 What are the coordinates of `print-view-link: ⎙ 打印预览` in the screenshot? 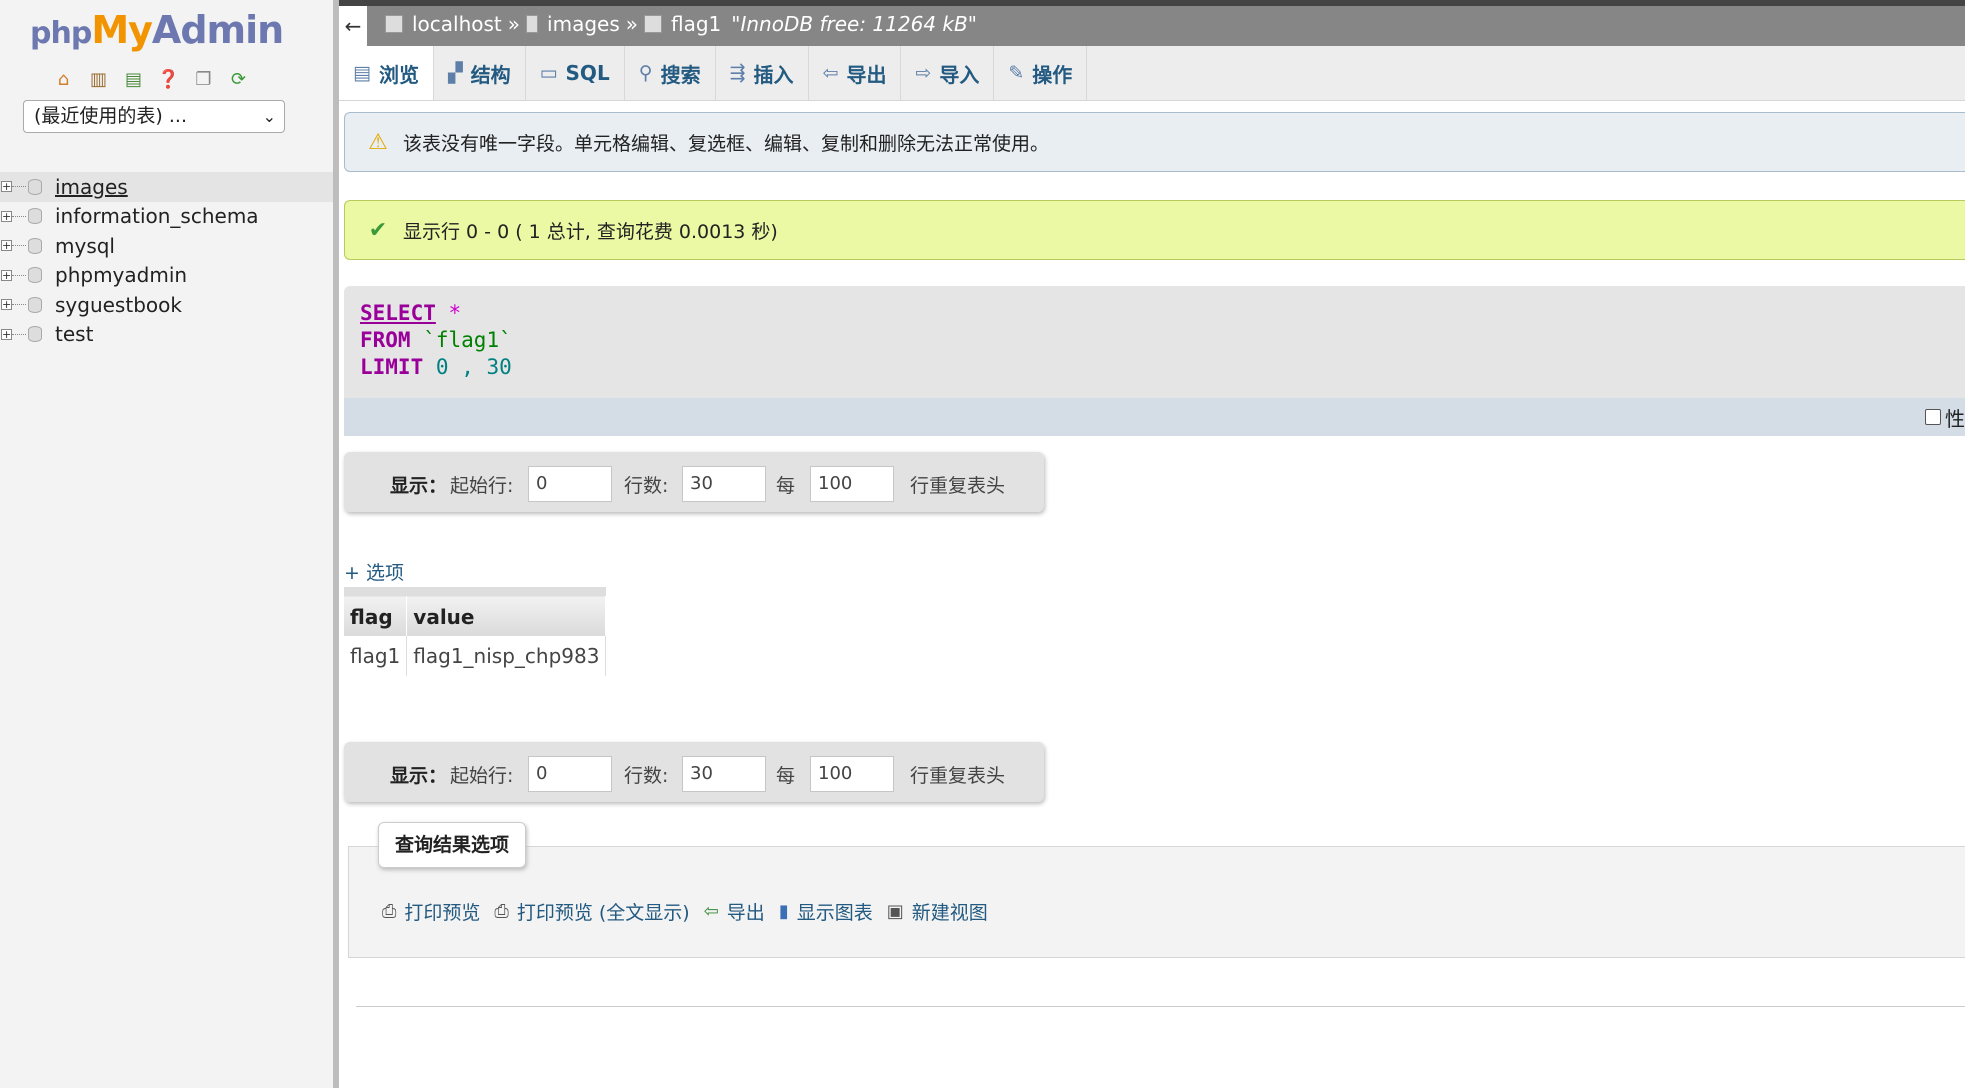 It's located at (431, 911).